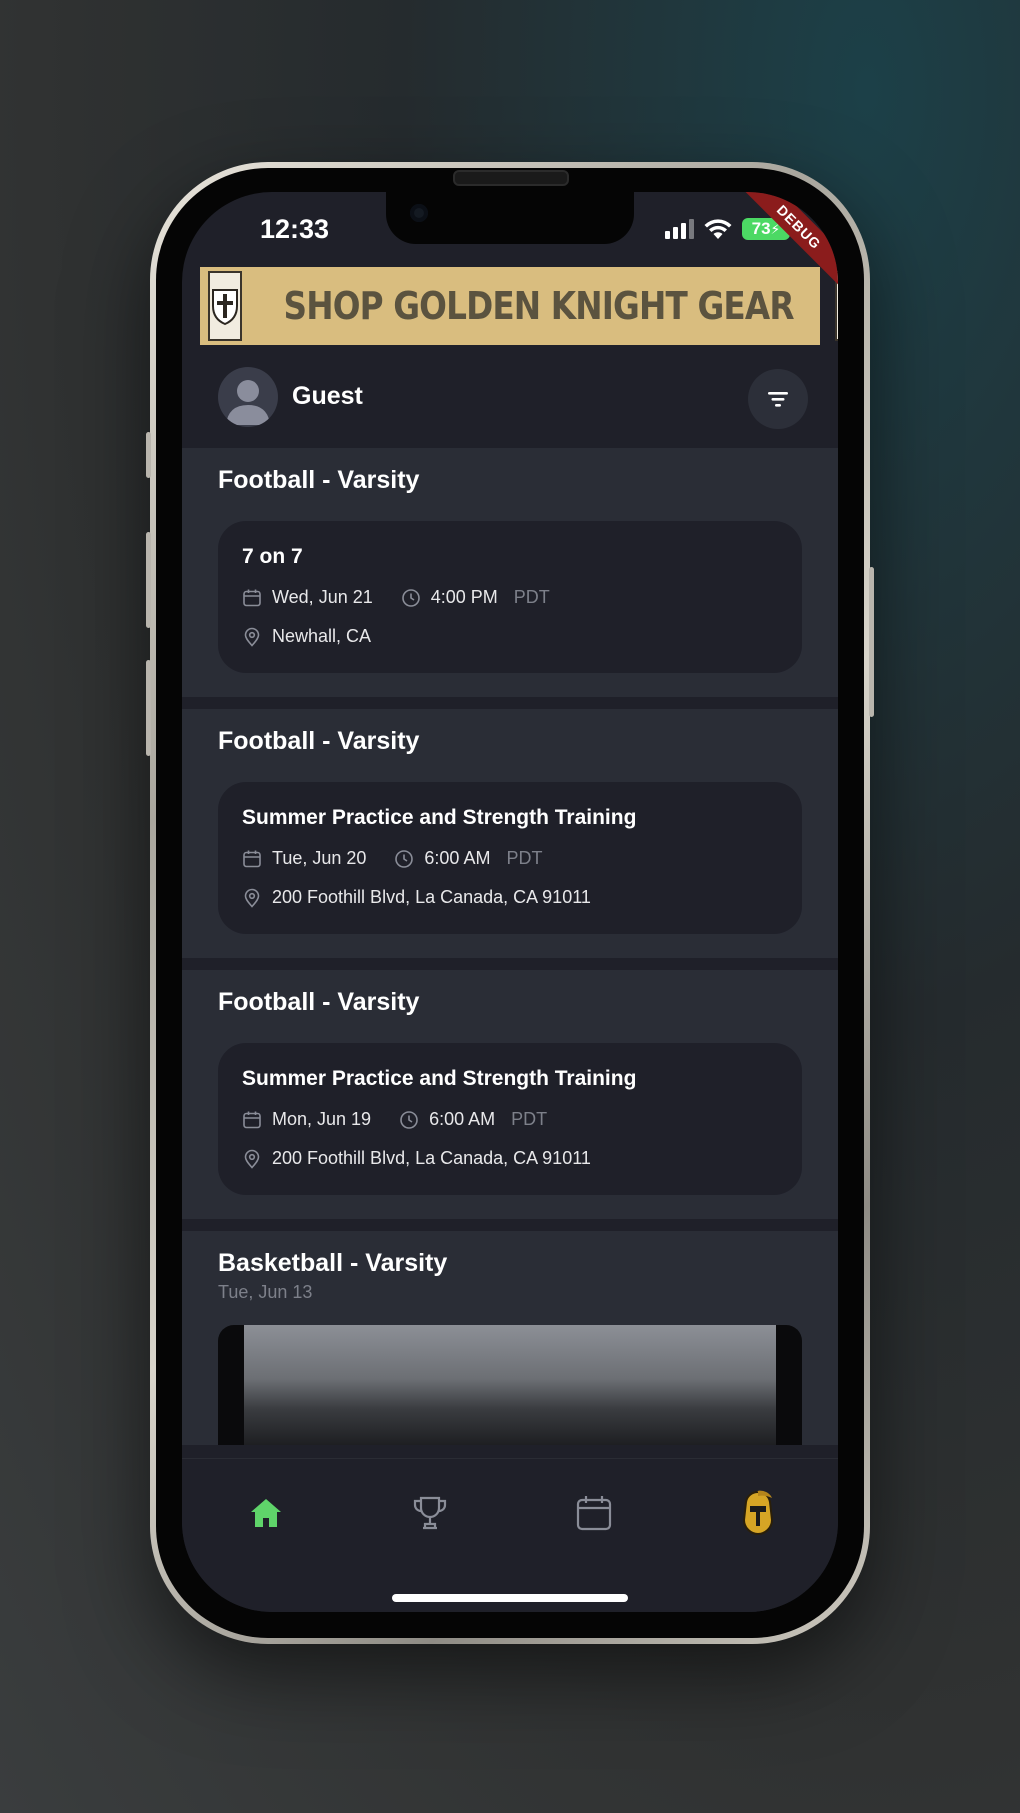 The width and height of the screenshot is (1020, 1813). What do you see at coordinates (265, 1292) in the screenshot?
I see `post-date: Tue, Jun 13` at bounding box center [265, 1292].